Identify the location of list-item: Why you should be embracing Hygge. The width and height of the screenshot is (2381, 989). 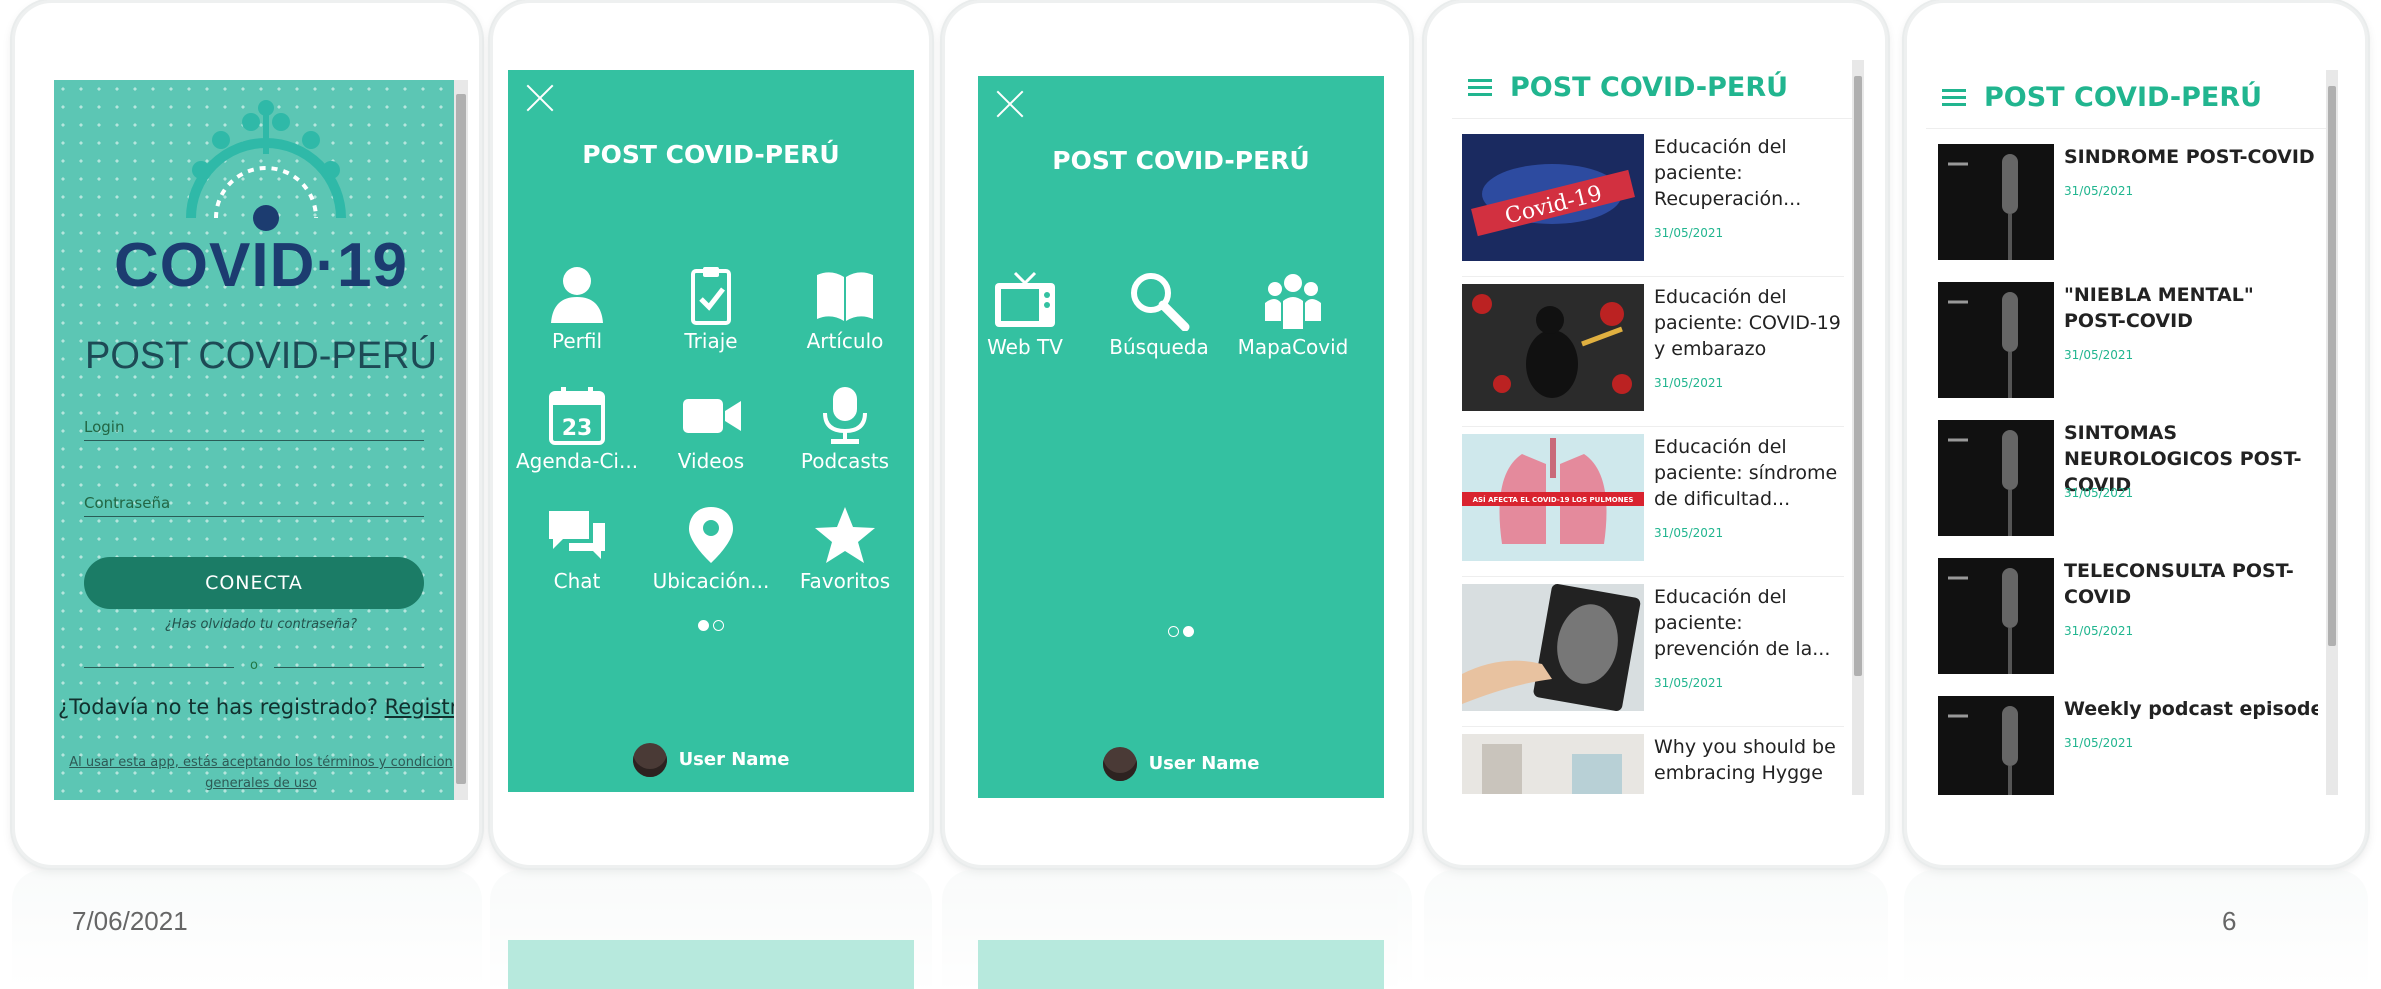
(1653, 764).